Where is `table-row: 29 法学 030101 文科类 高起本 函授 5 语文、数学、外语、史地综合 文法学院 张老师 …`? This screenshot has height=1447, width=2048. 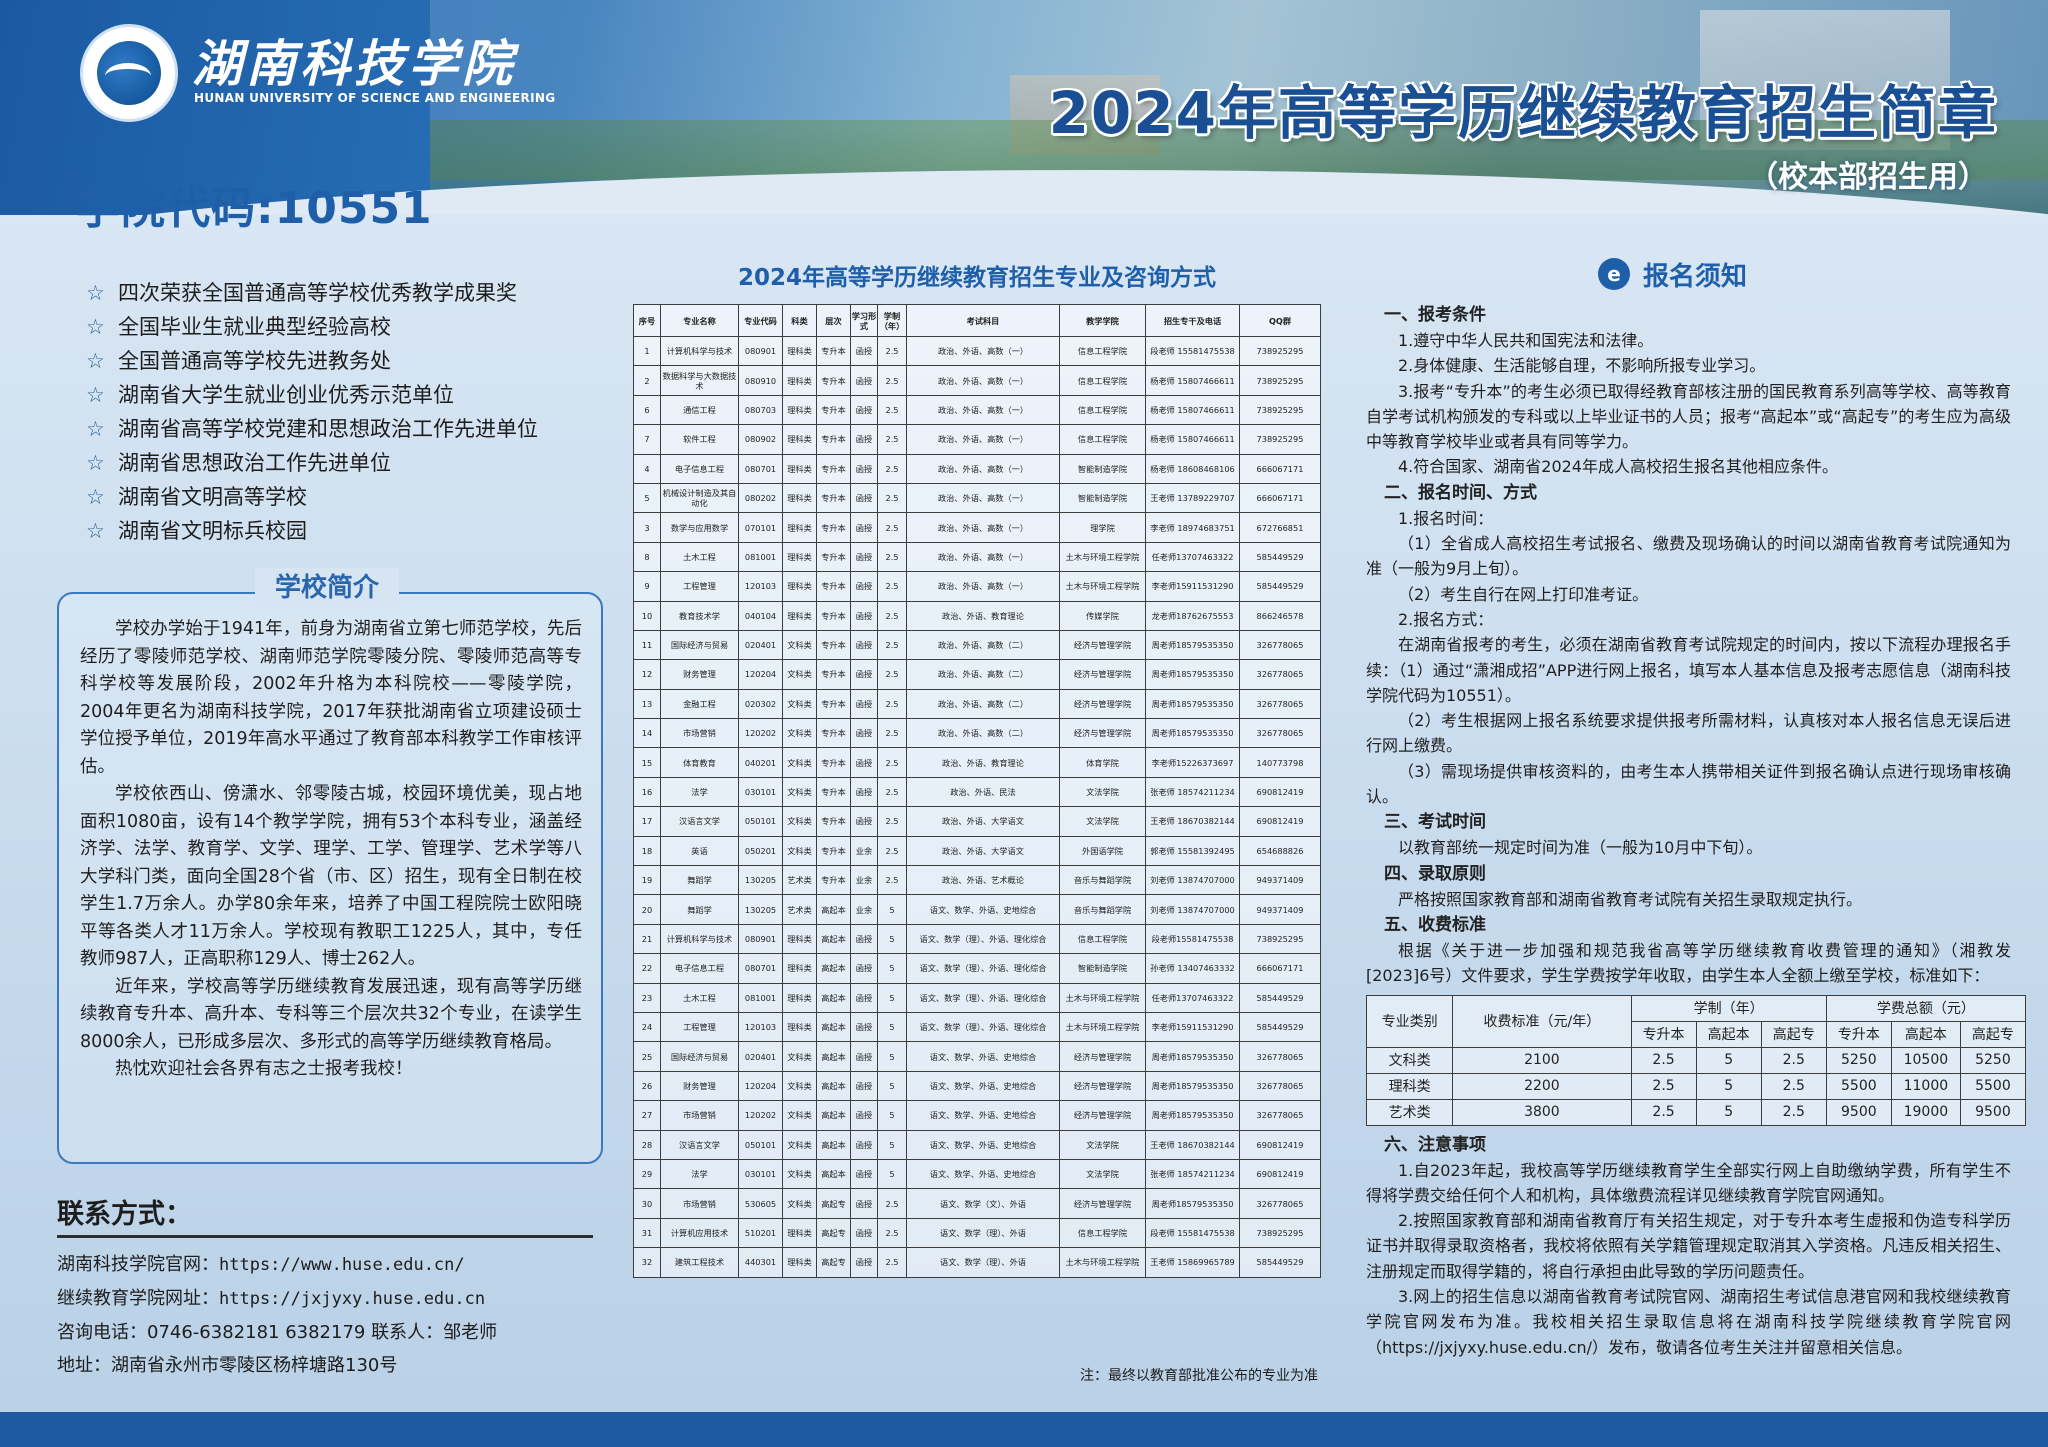
table-row: 29 法学 030101 文科类 高起本 函授 5 语文、数学、外语、史地综合 文法学院 张老师 … is located at coordinates (977, 1174).